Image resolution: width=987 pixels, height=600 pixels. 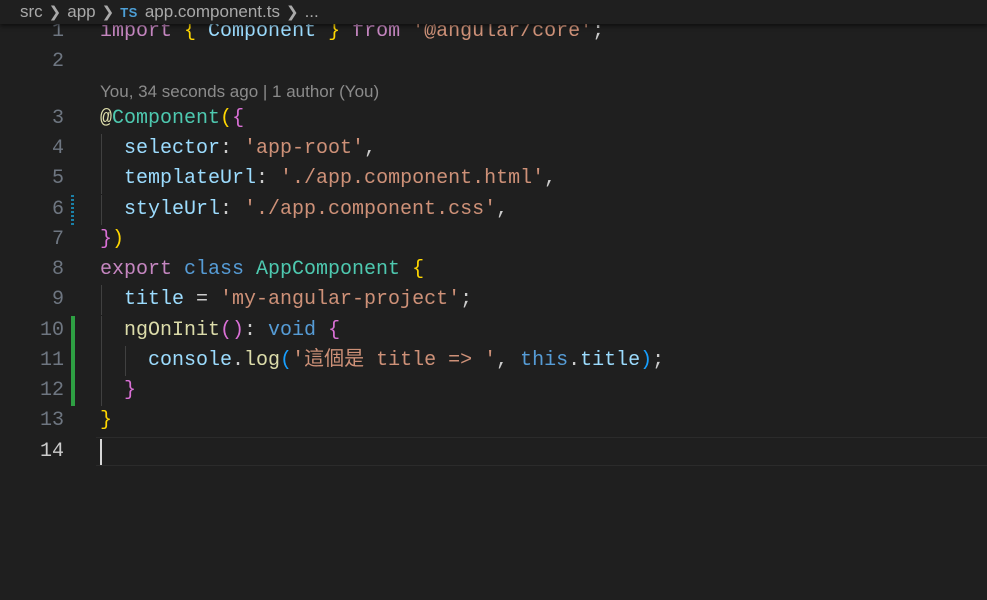 What do you see at coordinates (51, 330) in the screenshot?
I see `line-number: 10` at bounding box center [51, 330].